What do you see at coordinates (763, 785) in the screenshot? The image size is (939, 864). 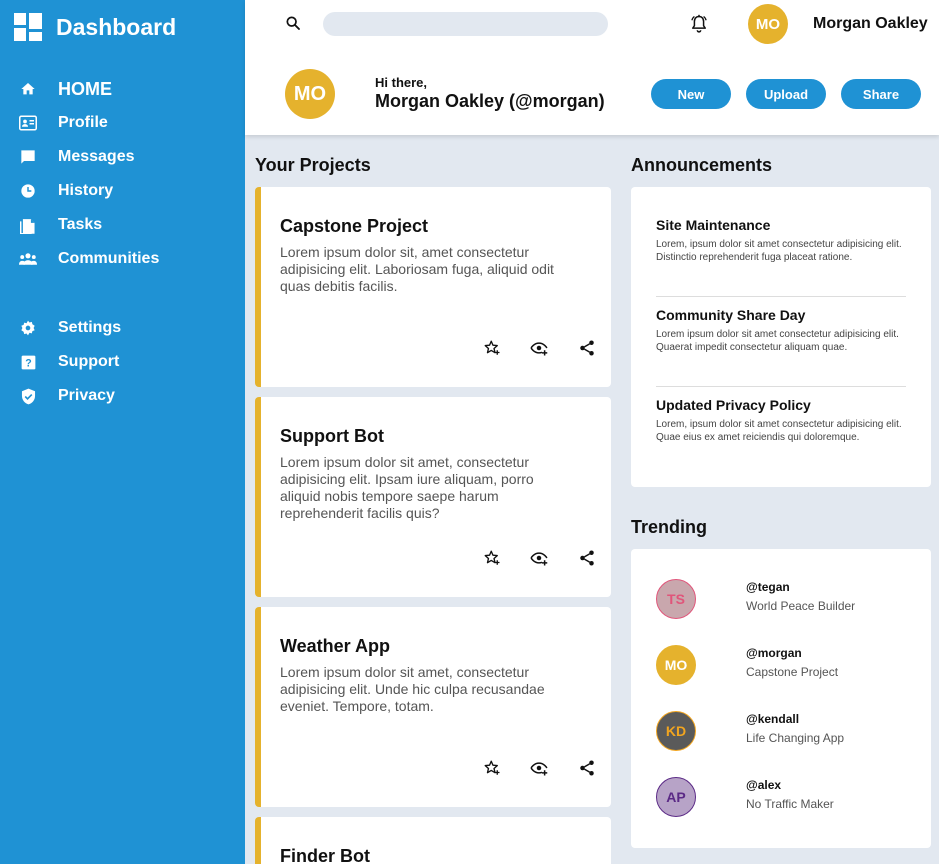 I see `trending-handle: @alex` at bounding box center [763, 785].